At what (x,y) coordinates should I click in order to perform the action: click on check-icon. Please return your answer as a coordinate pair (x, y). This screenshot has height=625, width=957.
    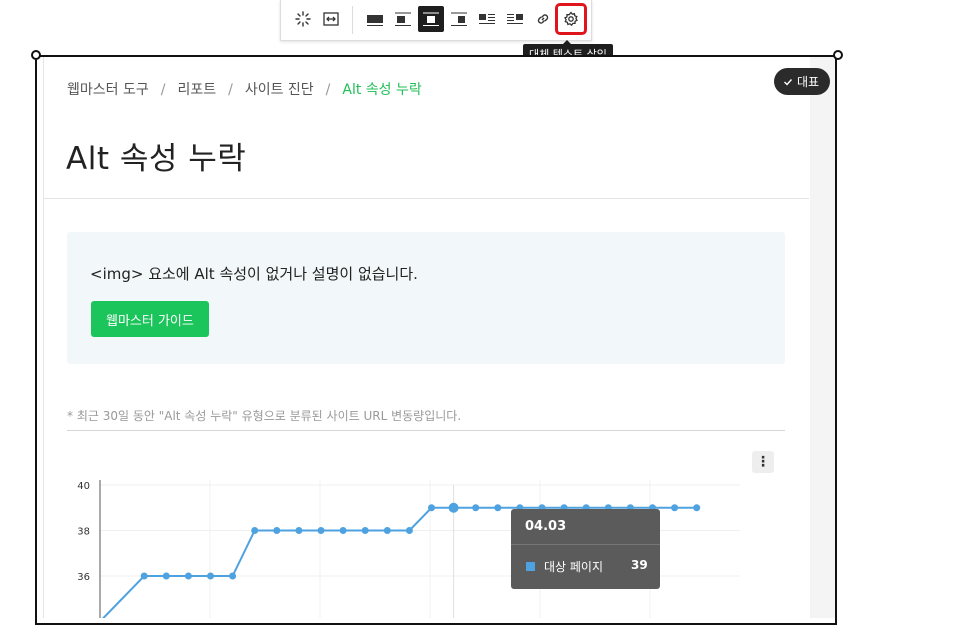
    Looking at the image, I should click on (788, 82).